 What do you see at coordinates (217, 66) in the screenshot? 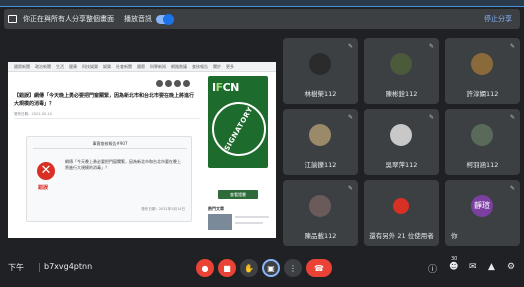
I see `nav-item: 關於` at bounding box center [217, 66].